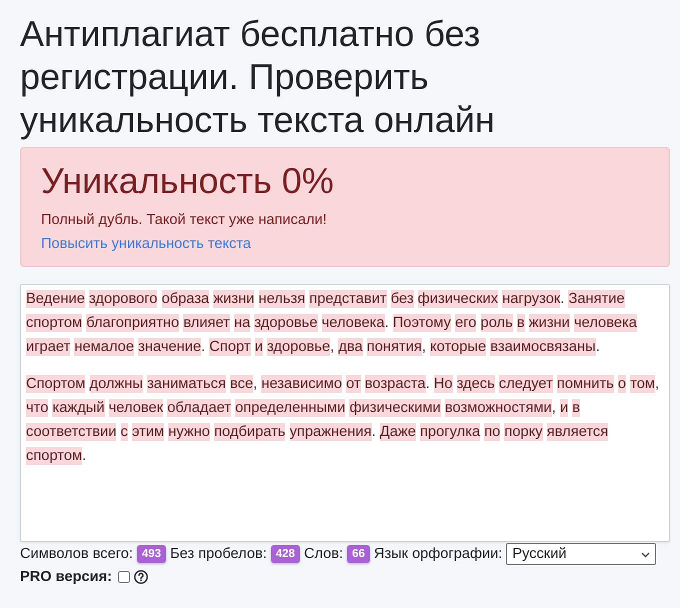  Describe the element at coordinates (258, 76) in the screenshot. I see `page-title: Антиплагиат бесплатно без регистрации. Проверить уникальность текста онлайн` at that location.